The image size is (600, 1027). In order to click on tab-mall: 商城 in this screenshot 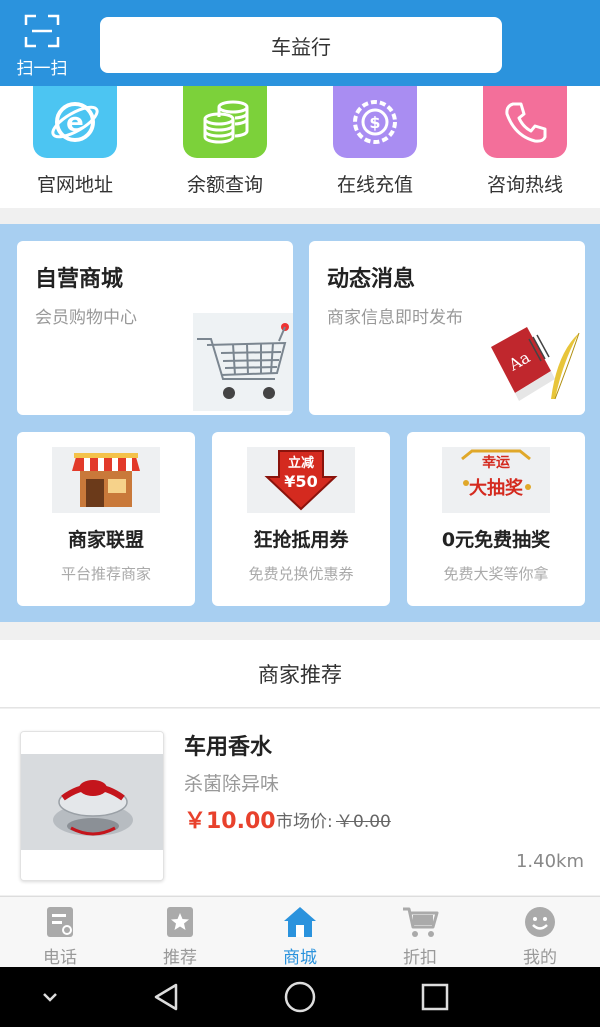, I will do `click(300, 932)`.